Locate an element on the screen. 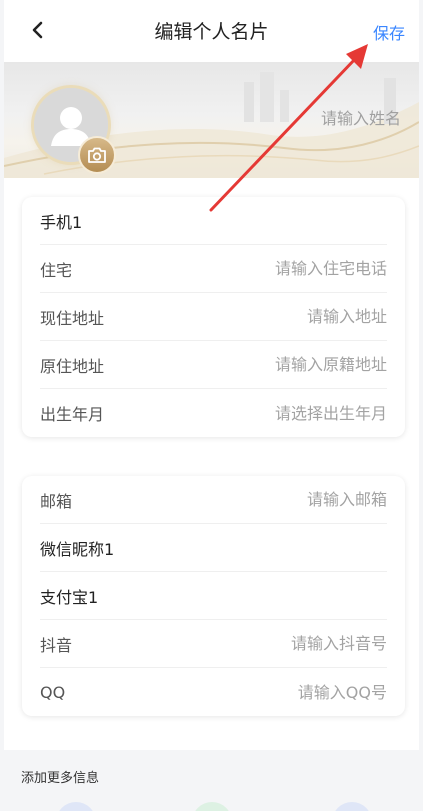 The width and height of the screenshot is (423, 811). current-address-row: 现住地址 is located at coordinates (213, 317).